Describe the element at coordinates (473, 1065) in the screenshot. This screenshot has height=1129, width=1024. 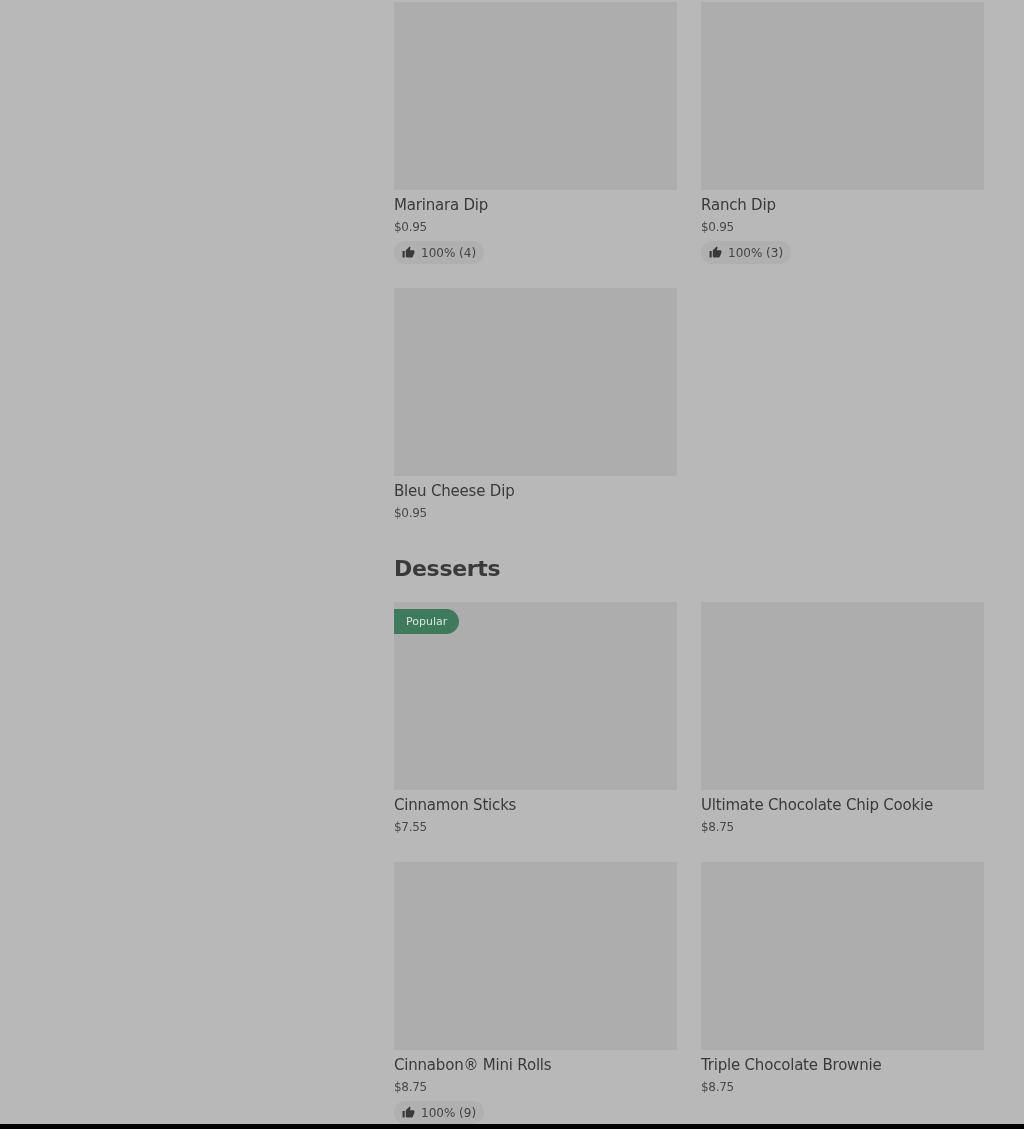
I see `item-name: Cinnabon® Mini Rolls` at that location.